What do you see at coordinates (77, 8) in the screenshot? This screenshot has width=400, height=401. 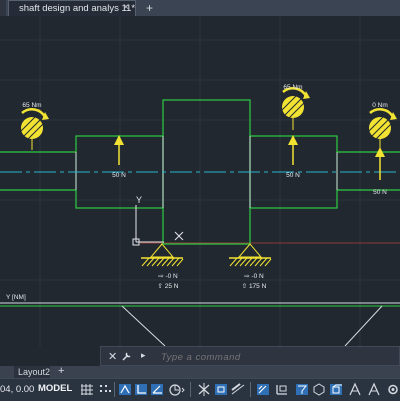 I see `file-tab-title: shaft design and analys 11*` at bounding box center [77, 8].